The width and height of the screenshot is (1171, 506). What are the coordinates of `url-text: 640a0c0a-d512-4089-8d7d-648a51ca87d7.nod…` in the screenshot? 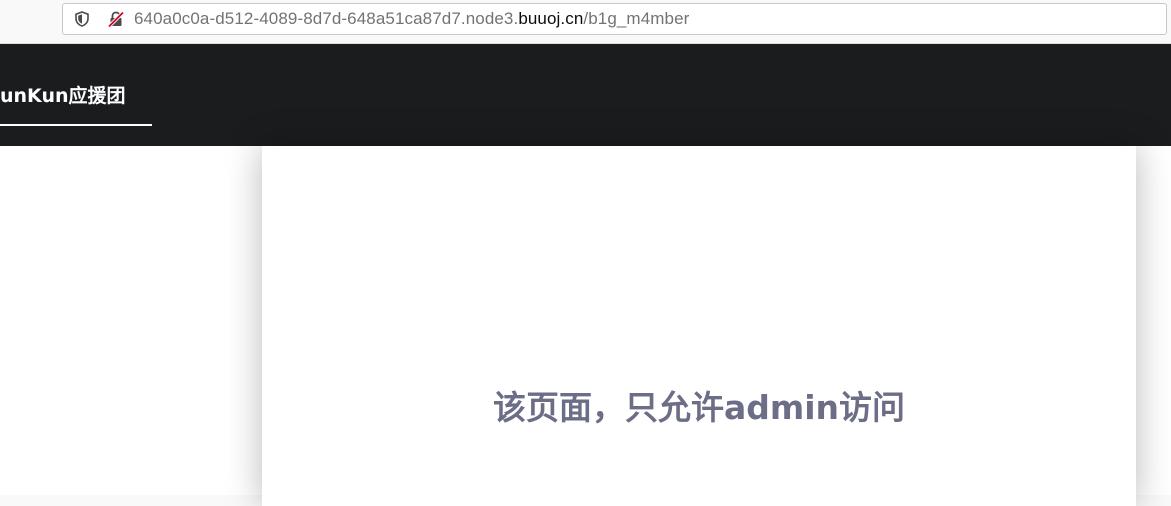 It's located at (411, 19).